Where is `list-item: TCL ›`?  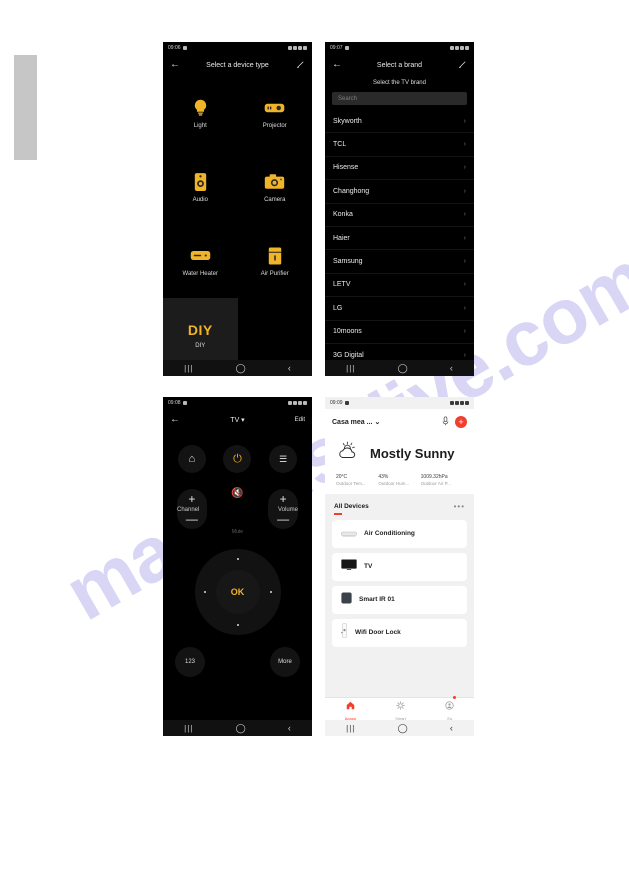
list-item: TCL › is located at coordinates (399, 145).